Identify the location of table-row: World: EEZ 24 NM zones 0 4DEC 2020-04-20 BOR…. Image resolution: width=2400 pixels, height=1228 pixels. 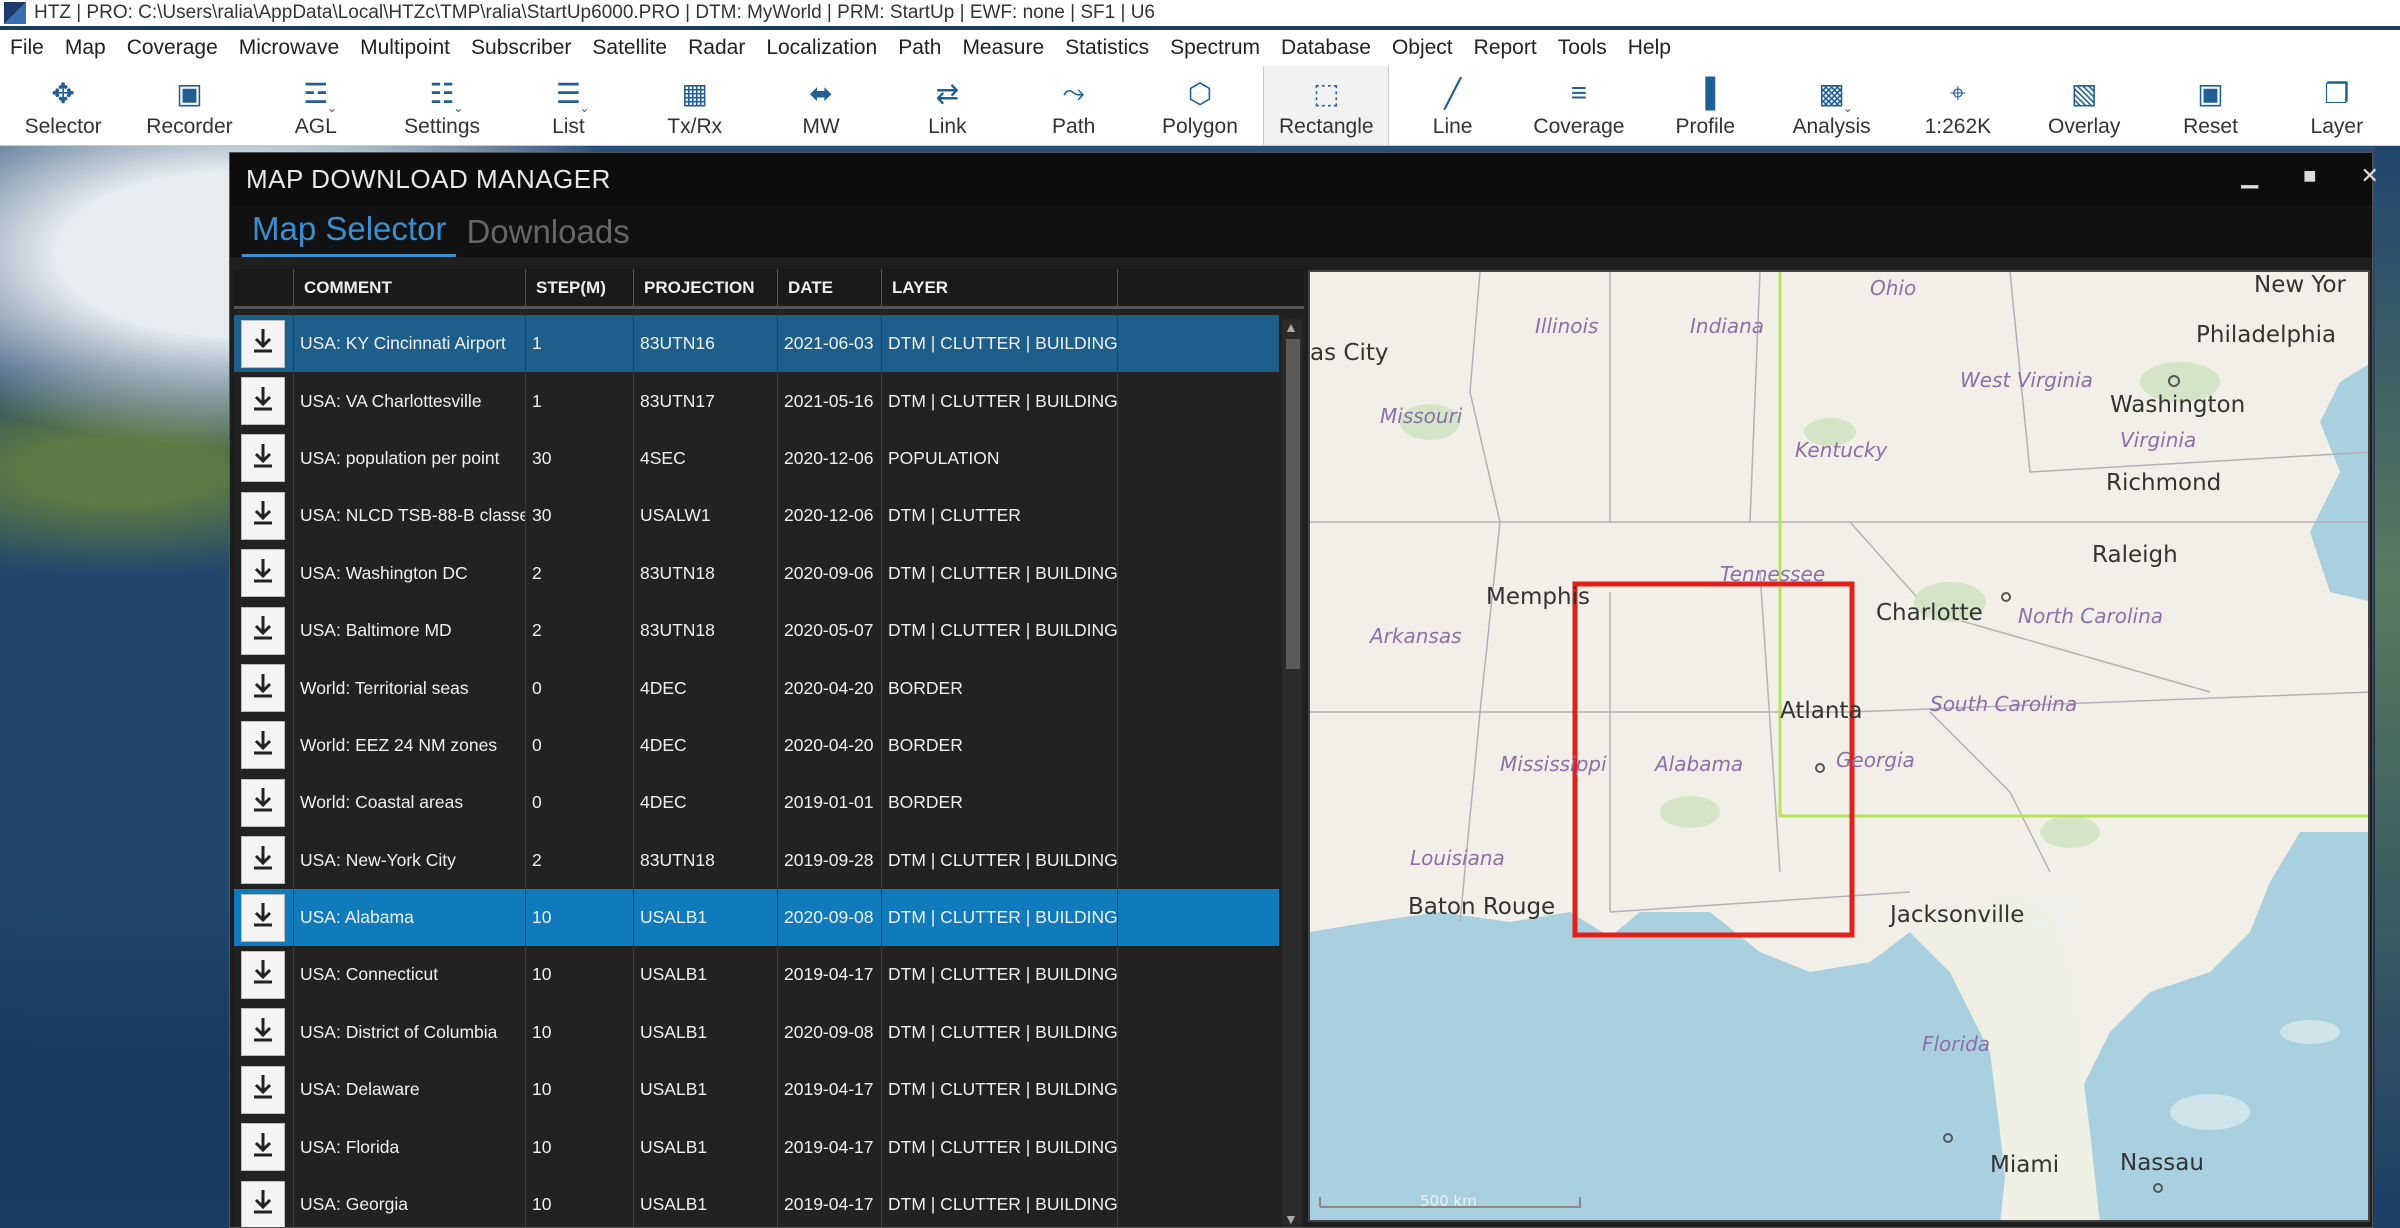
(756, 745).